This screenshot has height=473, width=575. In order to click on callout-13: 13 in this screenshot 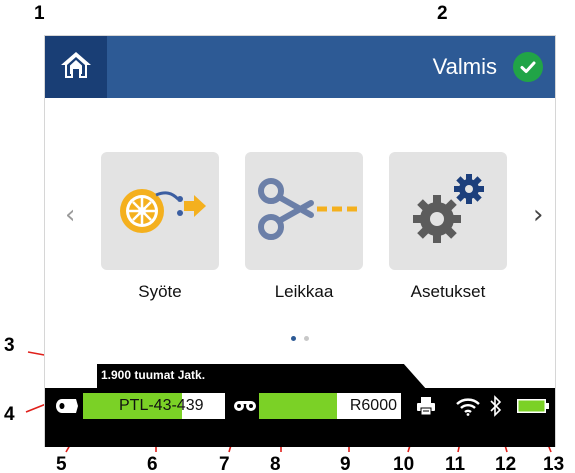, I will do `click(554, 463)`.